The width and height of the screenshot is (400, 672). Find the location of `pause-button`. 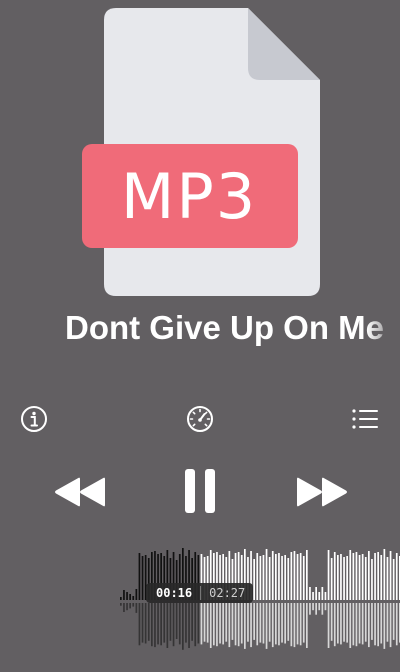

pause-button is located at coordinates (200, 491).